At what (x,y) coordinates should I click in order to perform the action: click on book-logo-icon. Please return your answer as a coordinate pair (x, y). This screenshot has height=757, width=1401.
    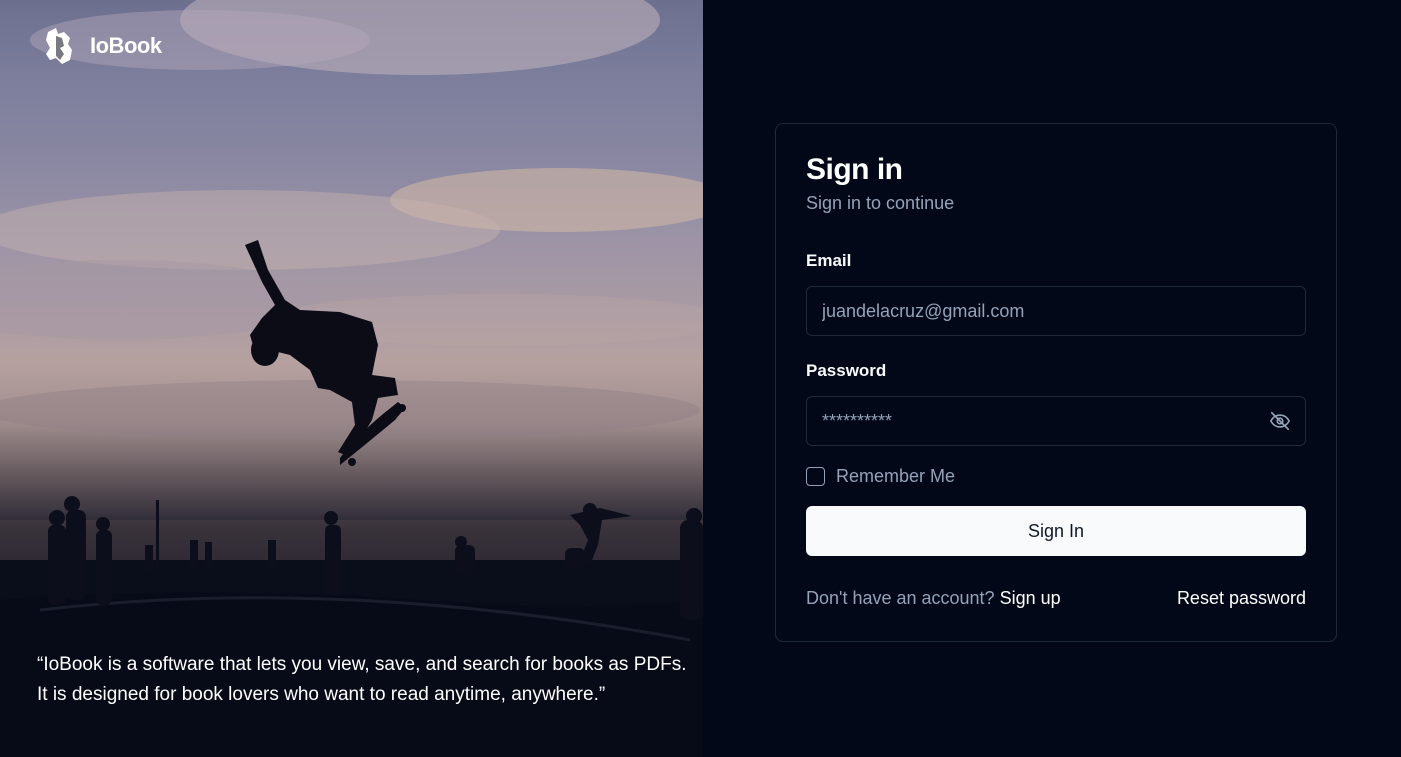
    Looking at the image, I should click on (59, 46).